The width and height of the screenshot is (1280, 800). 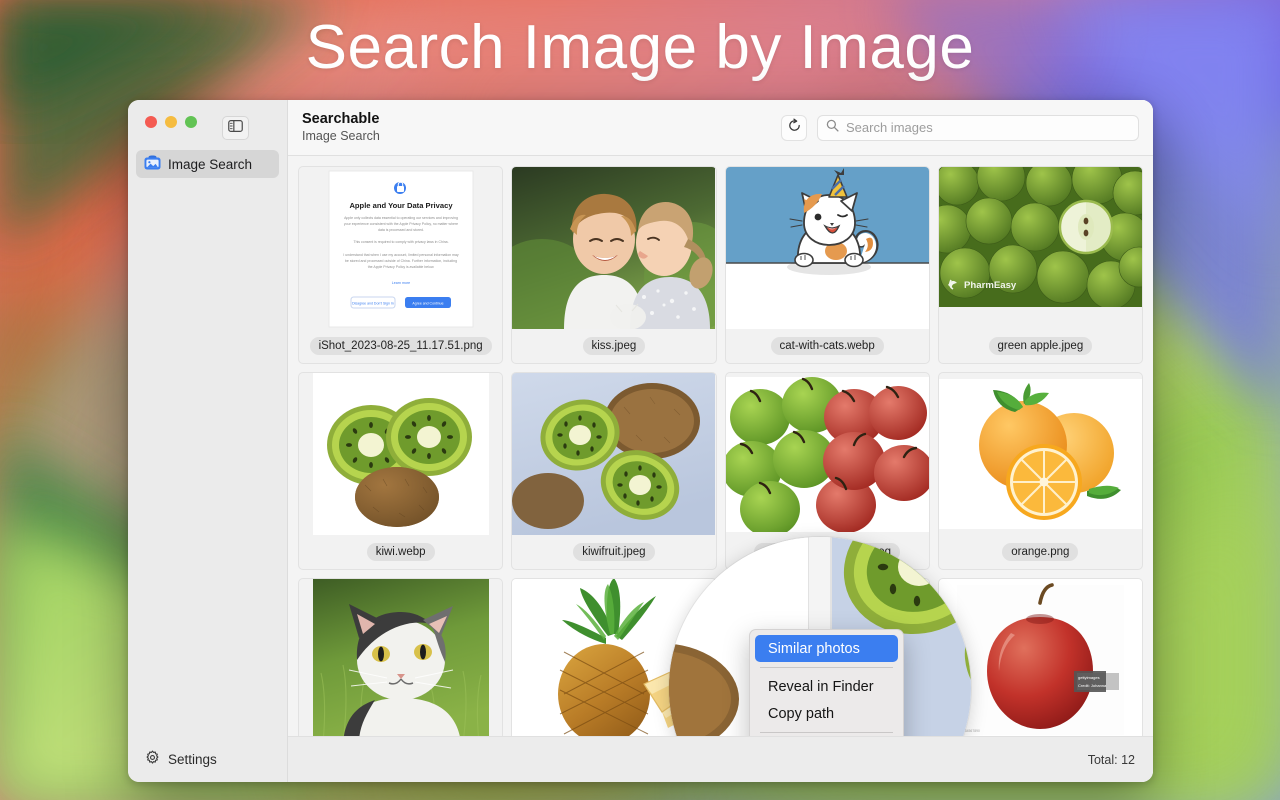 I want to click on svg-text: 1234567890, so click(x=970, y=731).